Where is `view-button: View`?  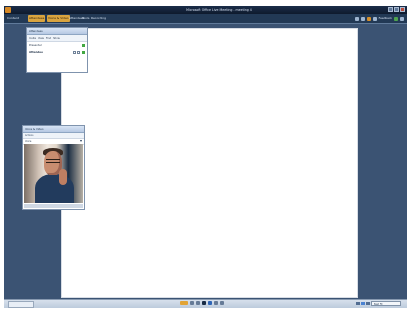
view-button: View is located at coordinates (41, 38).